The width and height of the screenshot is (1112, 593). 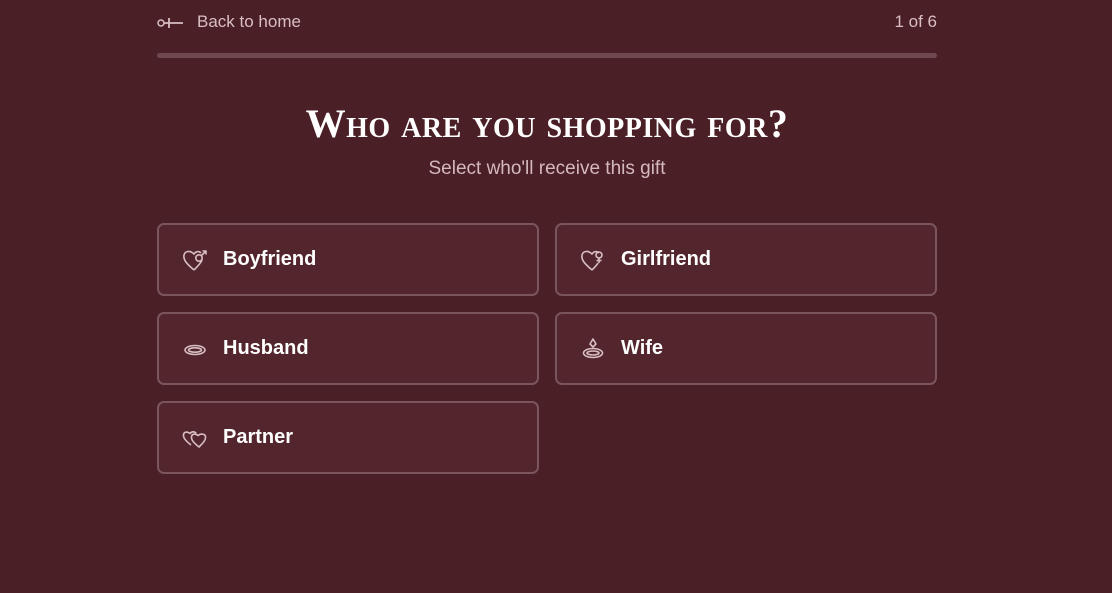 What do you see at coordinates (746, 348) in the screenshot?
I see `option-wife: Wife` at bounding box center [746, 348].